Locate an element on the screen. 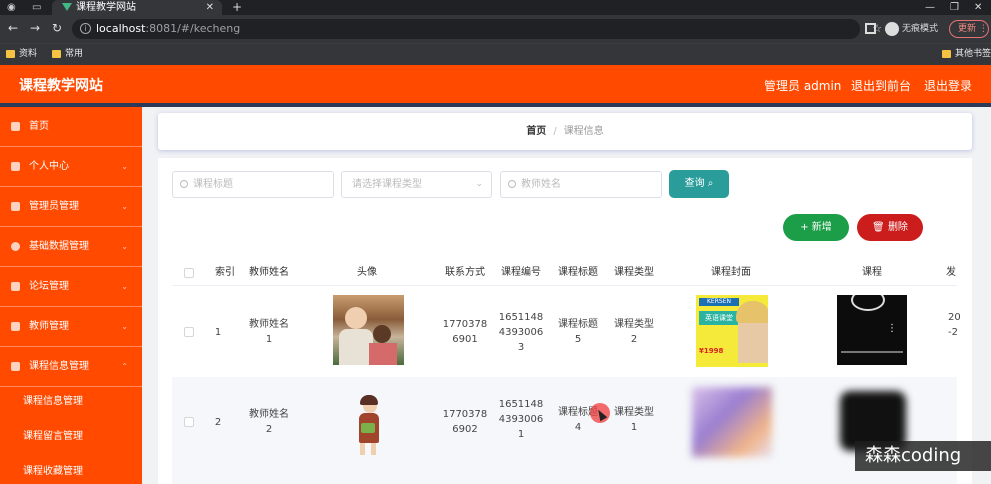 The height and width of the screenshot is (484, 991). code-line: 4393006 is located at coordinates (521, 332).